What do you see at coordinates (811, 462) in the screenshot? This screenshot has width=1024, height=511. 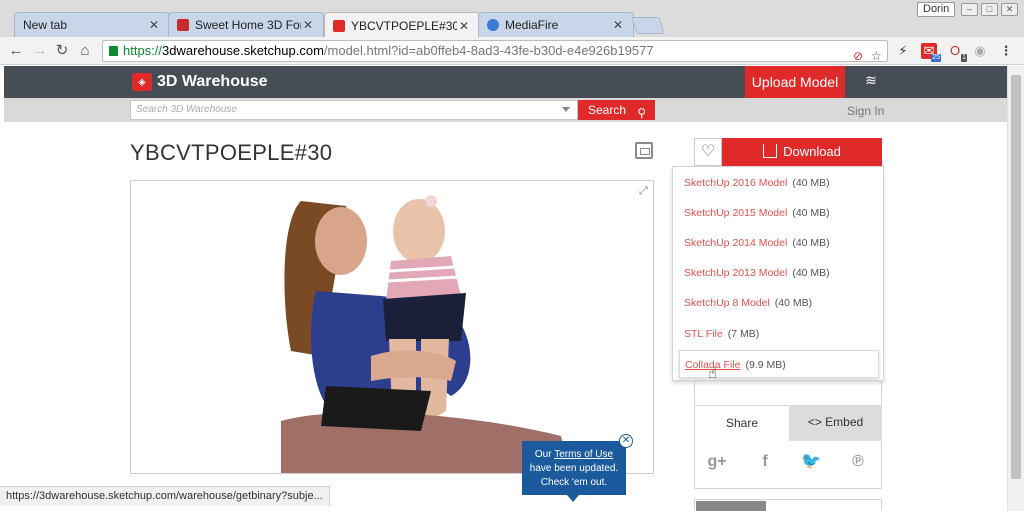 I see `twitter-icon: 🐦` at bounding box center [811, 462].